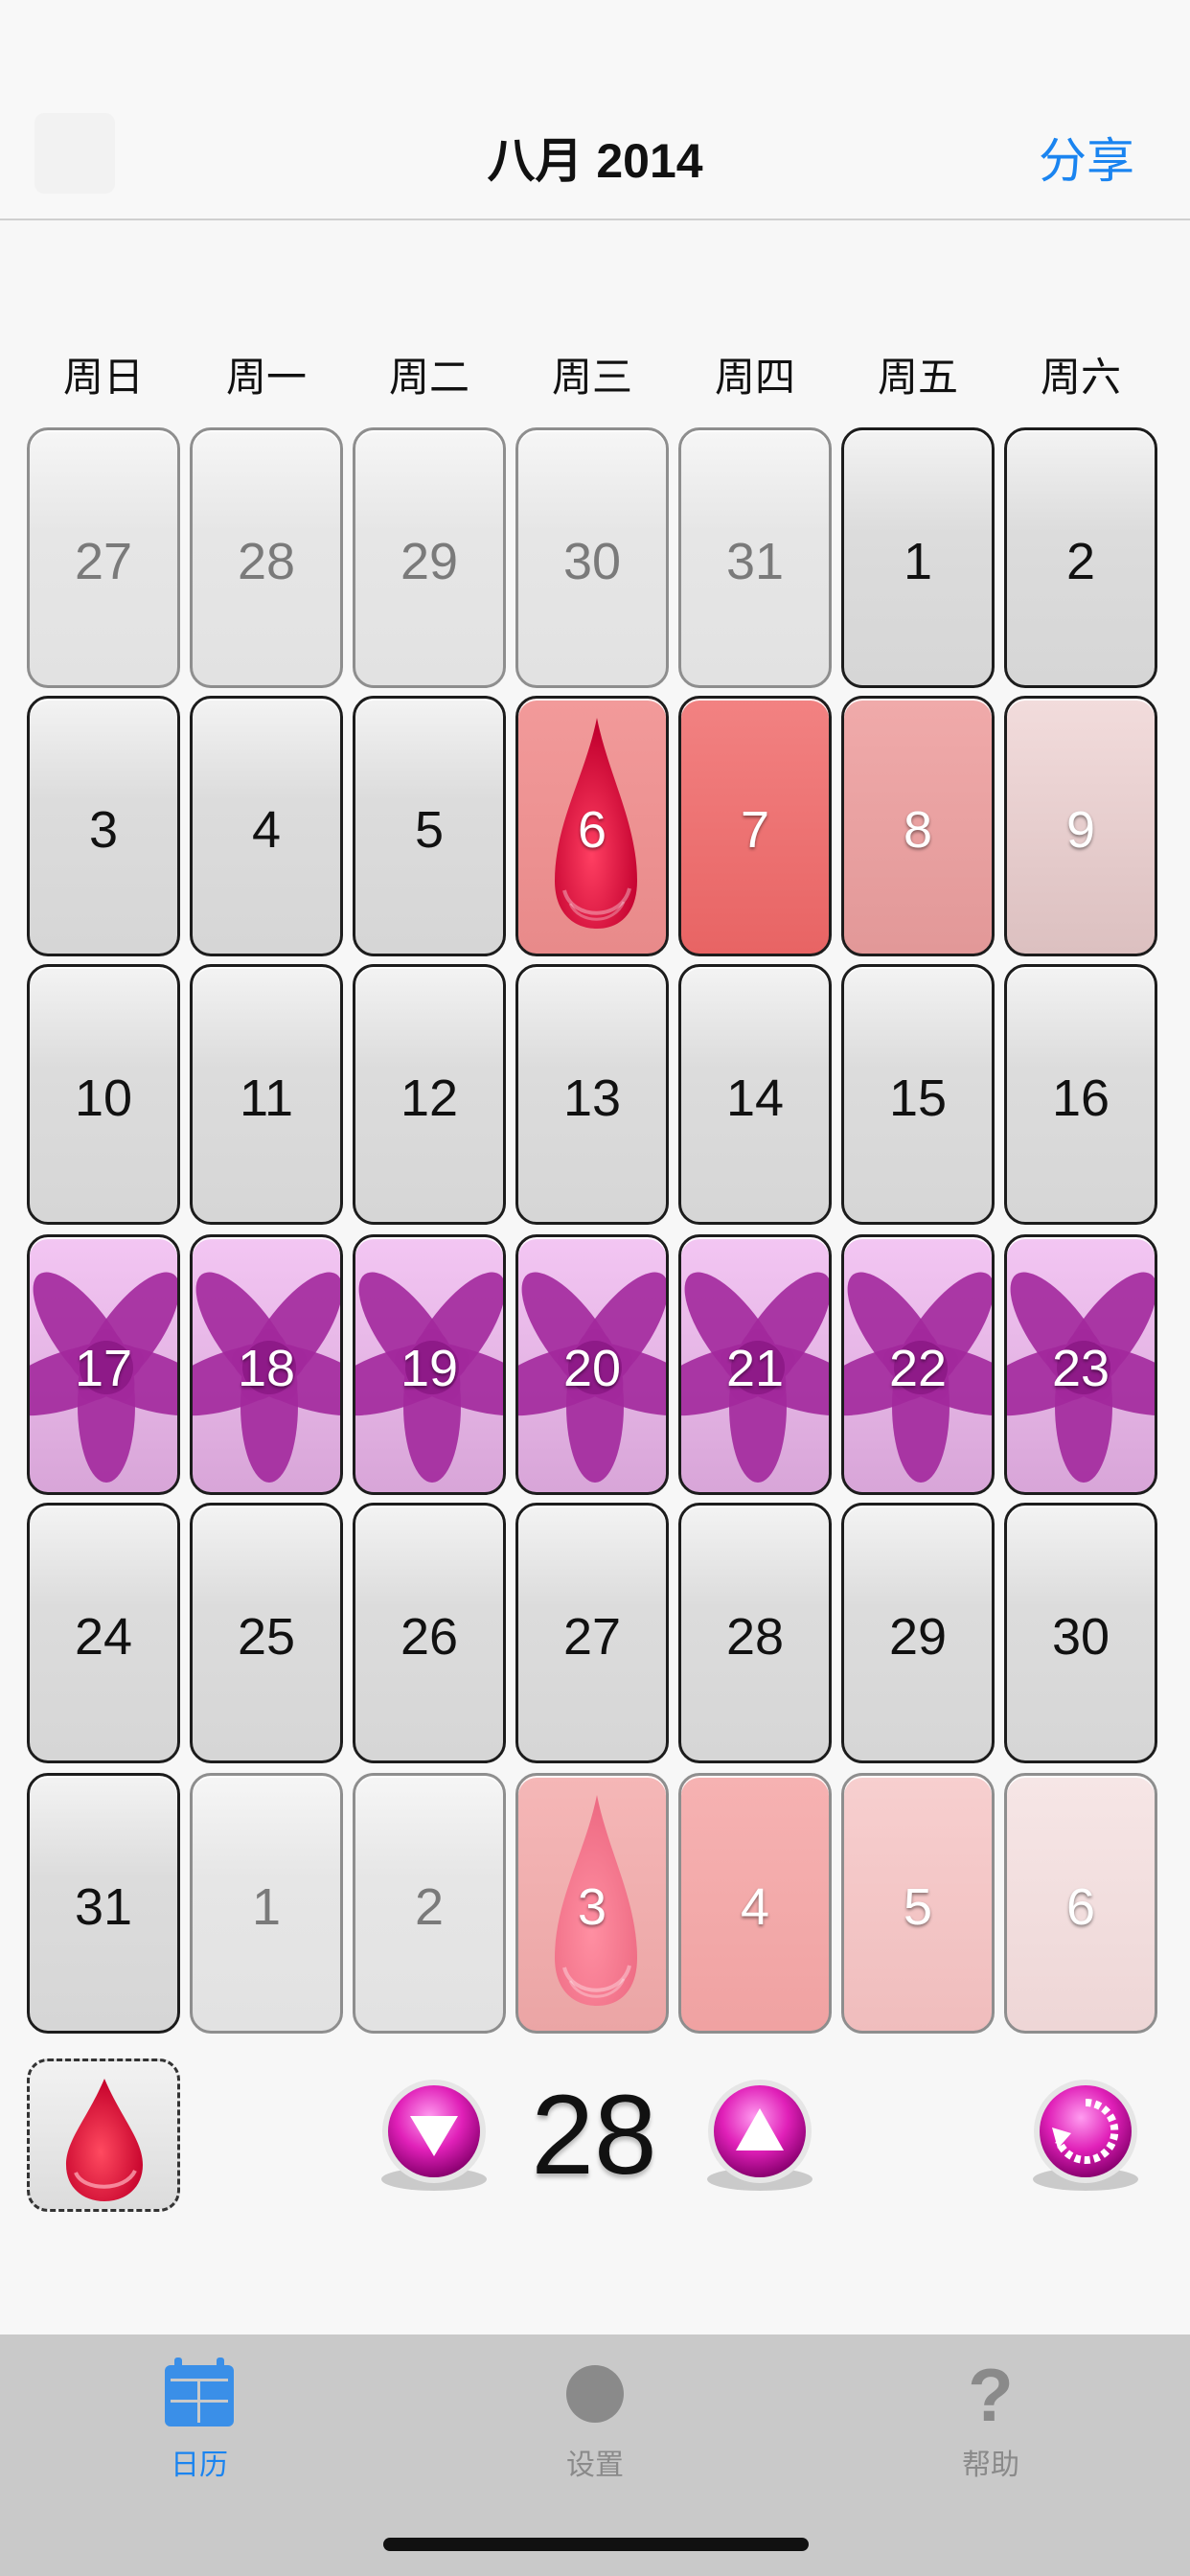  Describe the element at coordinates (592, 1098) in the screenshot. I see `day-number: 13` at that location.